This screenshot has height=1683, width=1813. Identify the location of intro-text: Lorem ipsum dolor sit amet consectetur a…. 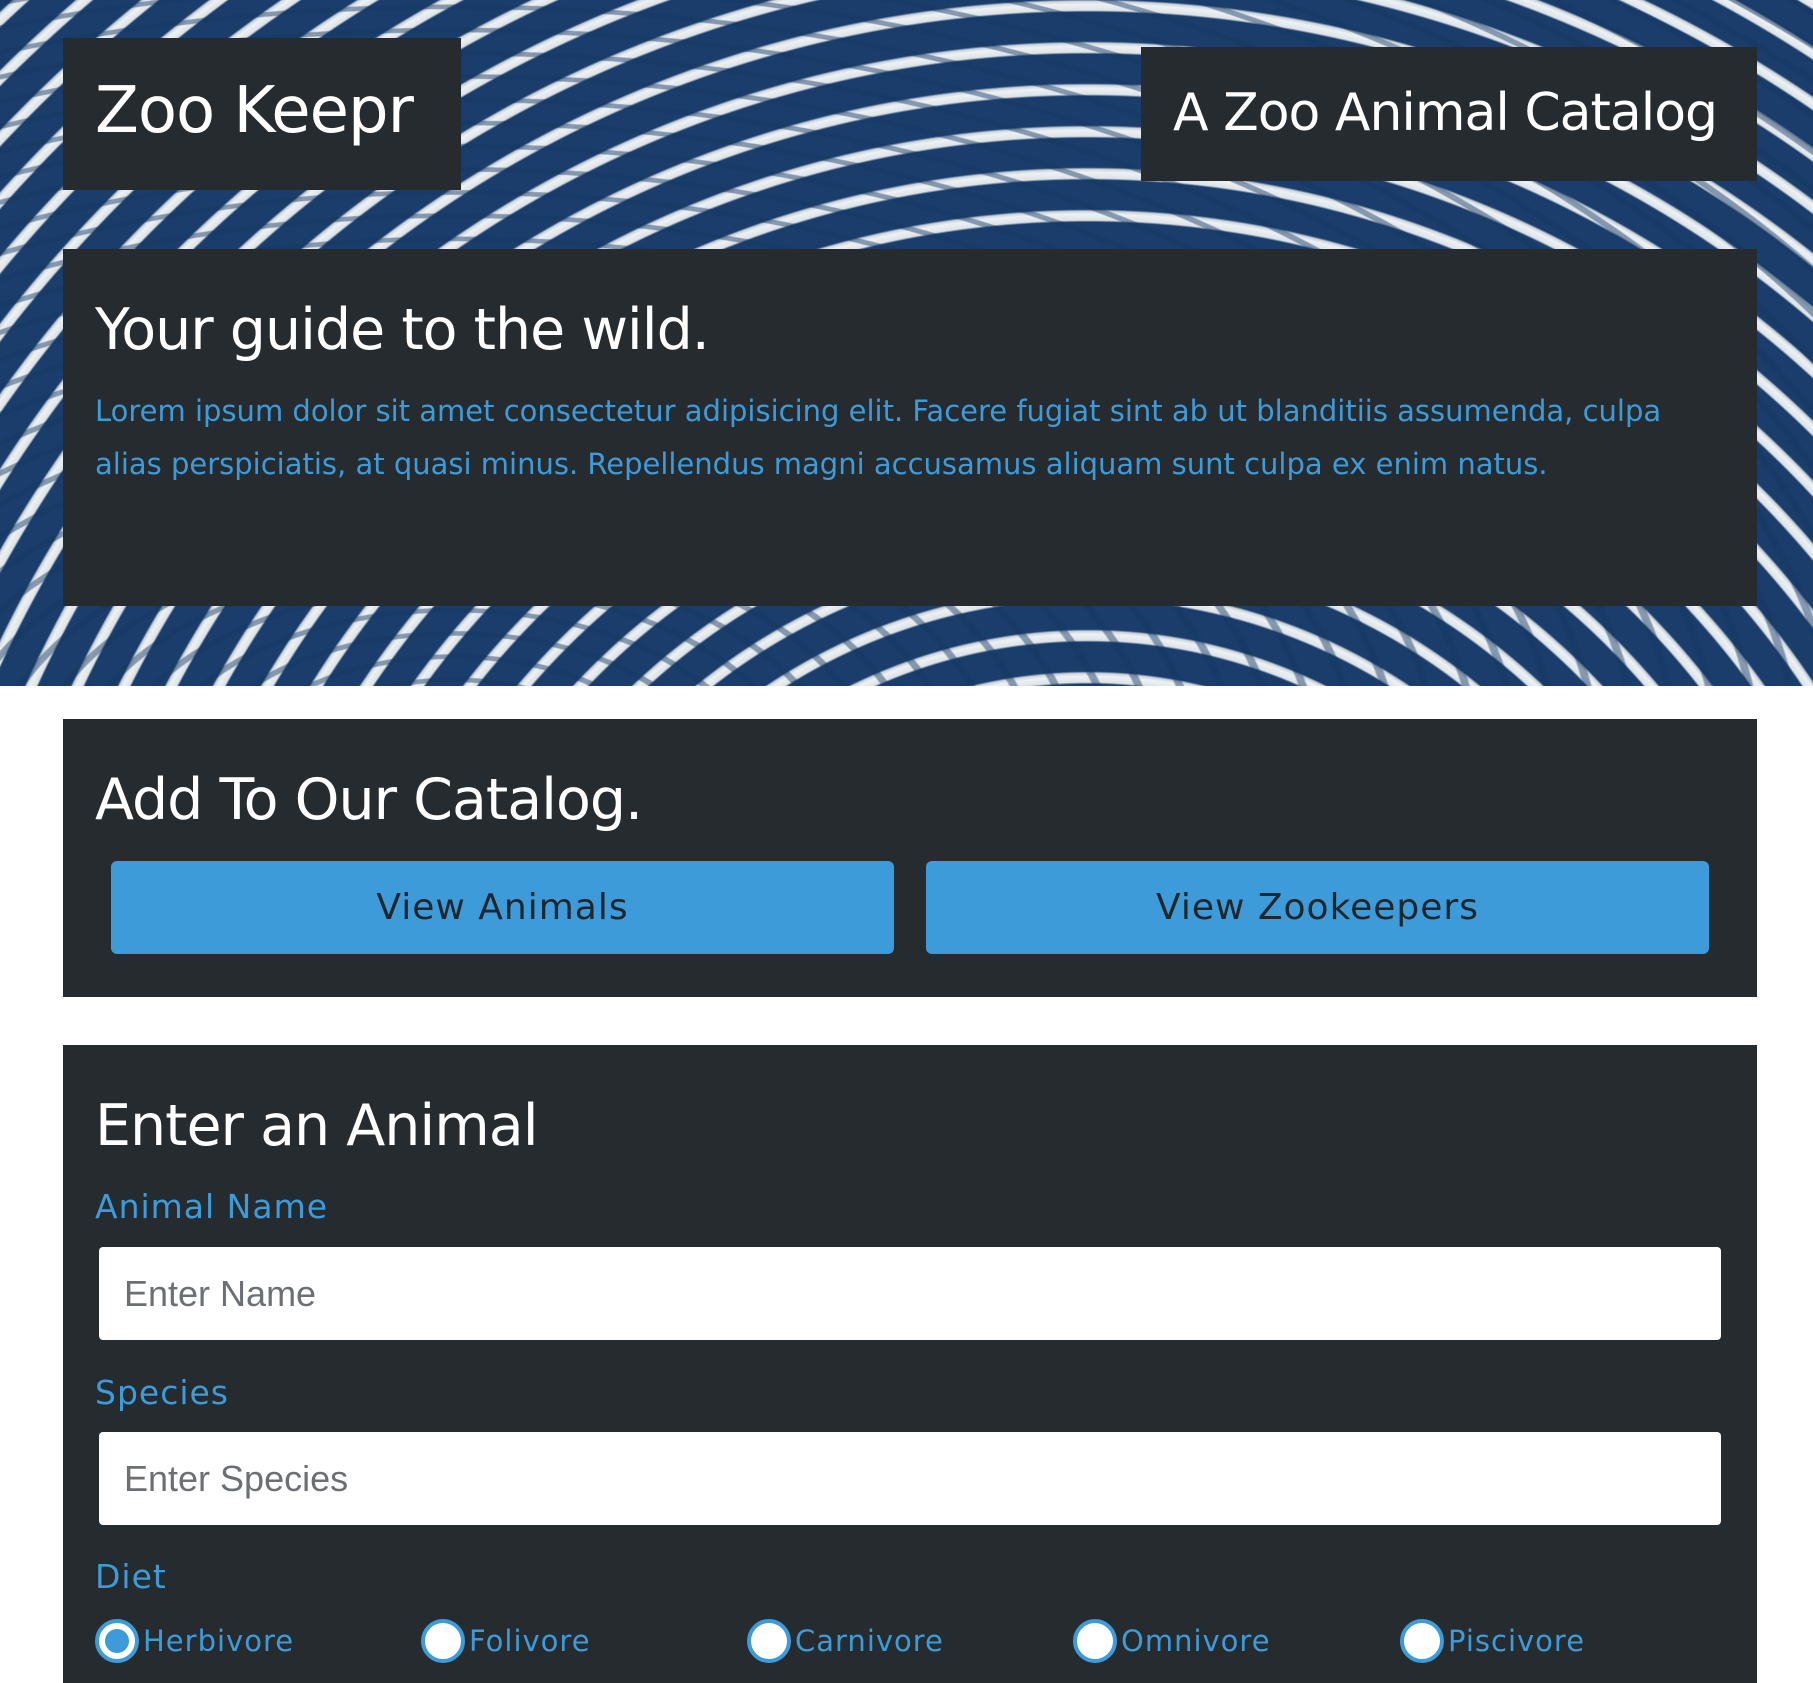
(878, 437).